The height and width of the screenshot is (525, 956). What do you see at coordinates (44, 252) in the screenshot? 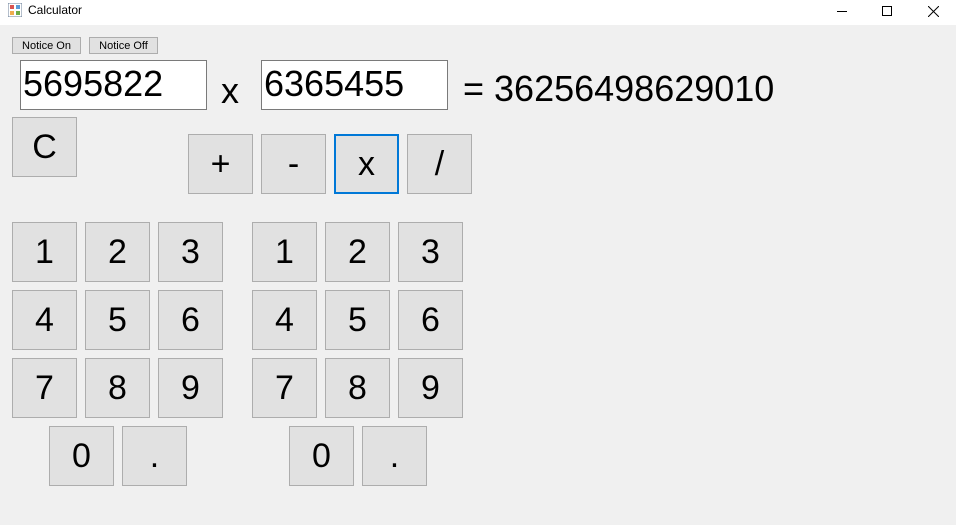
I see `left-key-1: 1` at bounding box center [44, 252].